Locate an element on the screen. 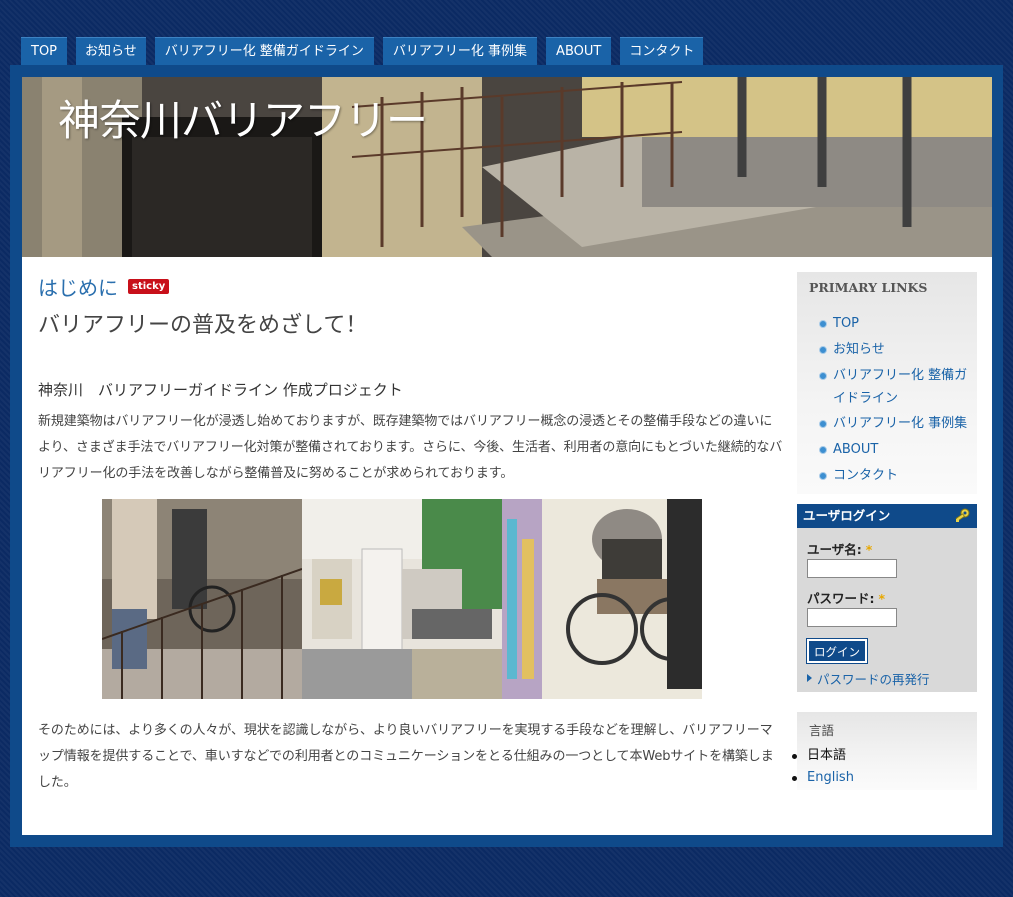 The image size is (1013, 897). language-item-japanese: 日本語 is located at coordinates (823, 756).